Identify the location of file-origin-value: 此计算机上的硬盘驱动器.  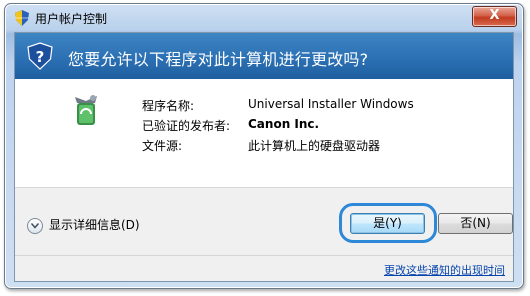
(314, 146).